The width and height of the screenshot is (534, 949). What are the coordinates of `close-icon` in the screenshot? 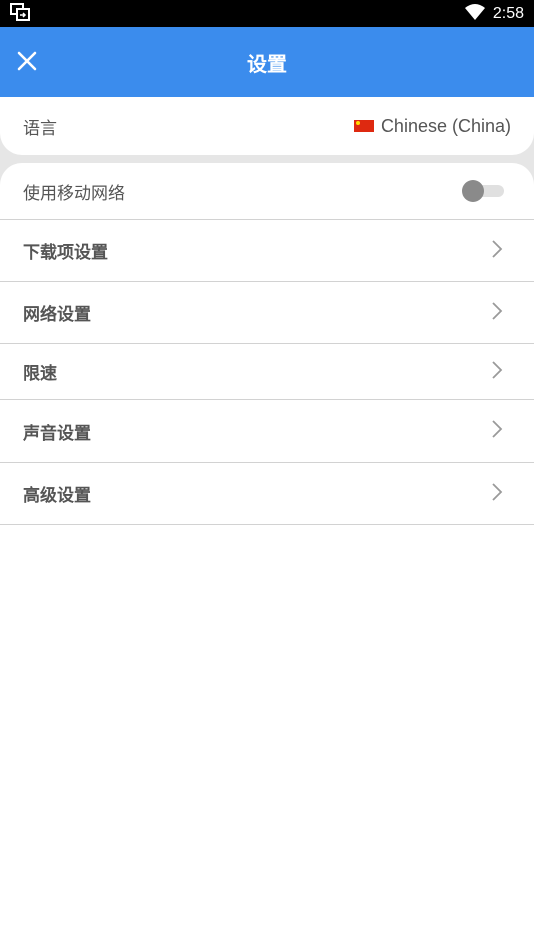 It's located at (27, 63).